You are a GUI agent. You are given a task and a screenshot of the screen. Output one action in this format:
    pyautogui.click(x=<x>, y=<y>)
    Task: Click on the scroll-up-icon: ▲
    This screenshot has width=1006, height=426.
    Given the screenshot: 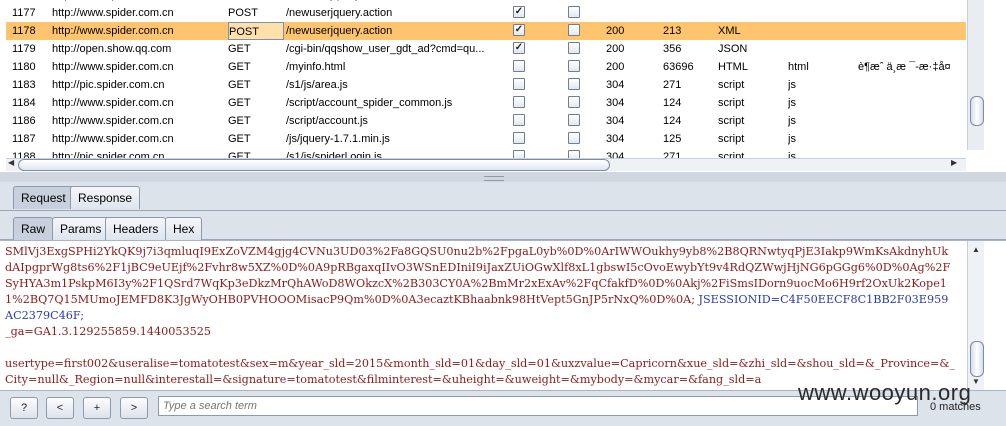 What is the action you would take?
    pyautogui.click(x=976, y=249)
    